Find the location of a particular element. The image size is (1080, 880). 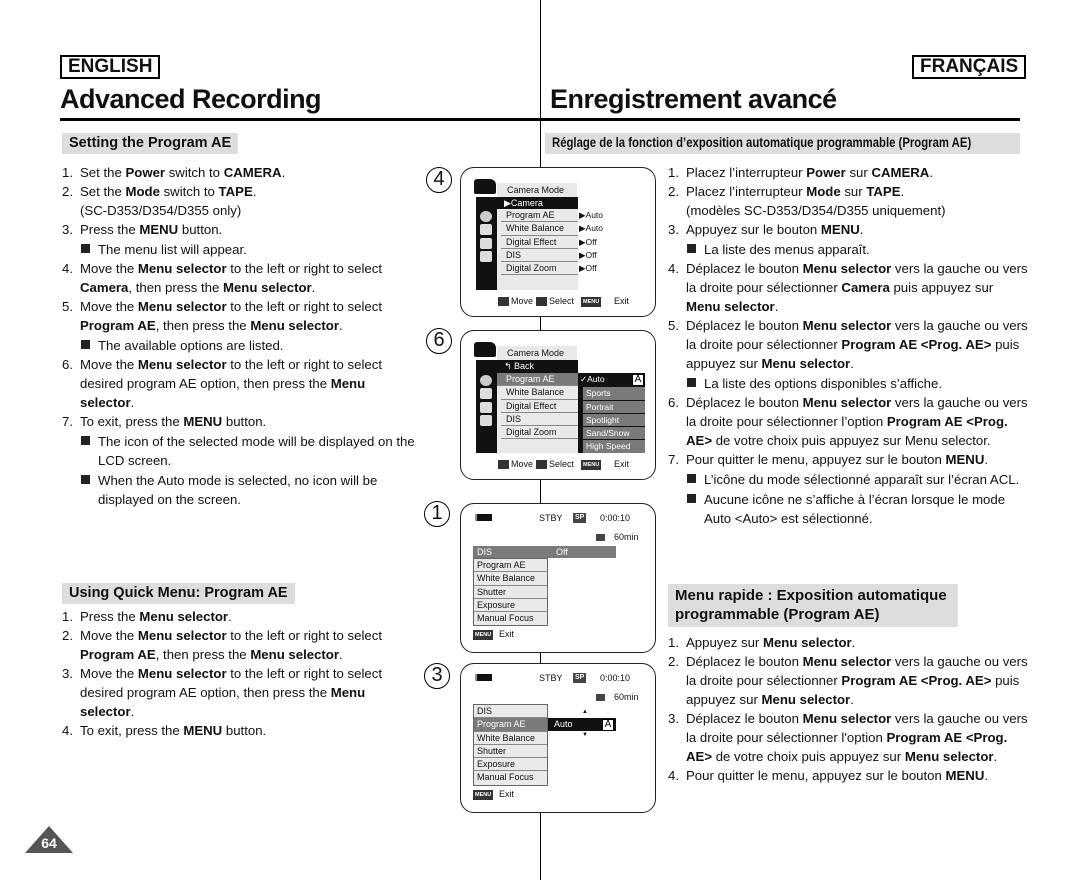

menu-values: ▶Auto ▶Auto ▶Off ▶Off ▶Off is located at coordinates (591, 242).